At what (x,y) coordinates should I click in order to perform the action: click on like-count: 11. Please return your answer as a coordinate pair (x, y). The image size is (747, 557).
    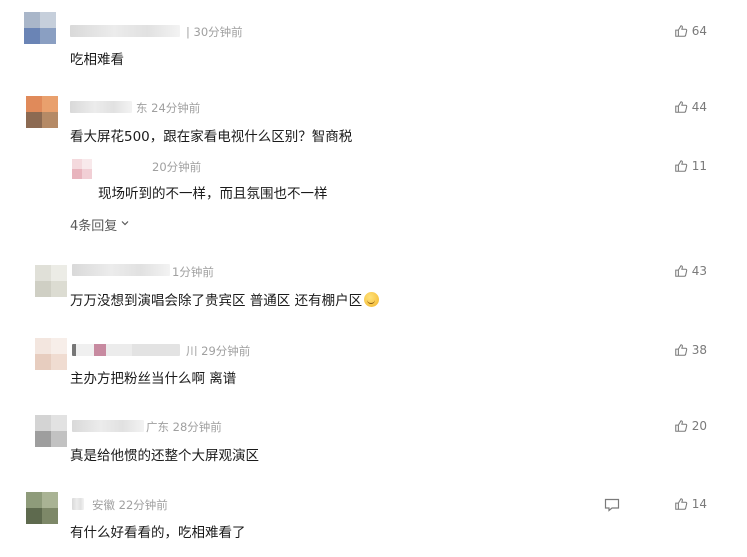
    Looking at the image, I should click on (699, 166).